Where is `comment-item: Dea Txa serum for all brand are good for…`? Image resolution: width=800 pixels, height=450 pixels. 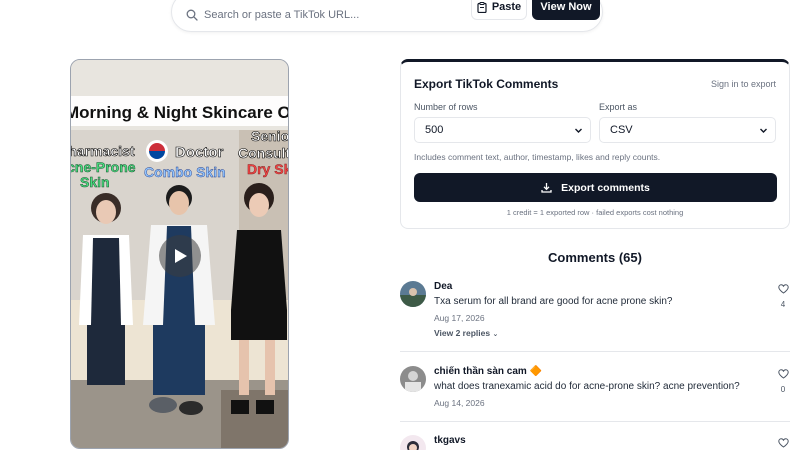 comment-item: Dea Txa serum for all brand are good for… is located at coordinates (595, 311).